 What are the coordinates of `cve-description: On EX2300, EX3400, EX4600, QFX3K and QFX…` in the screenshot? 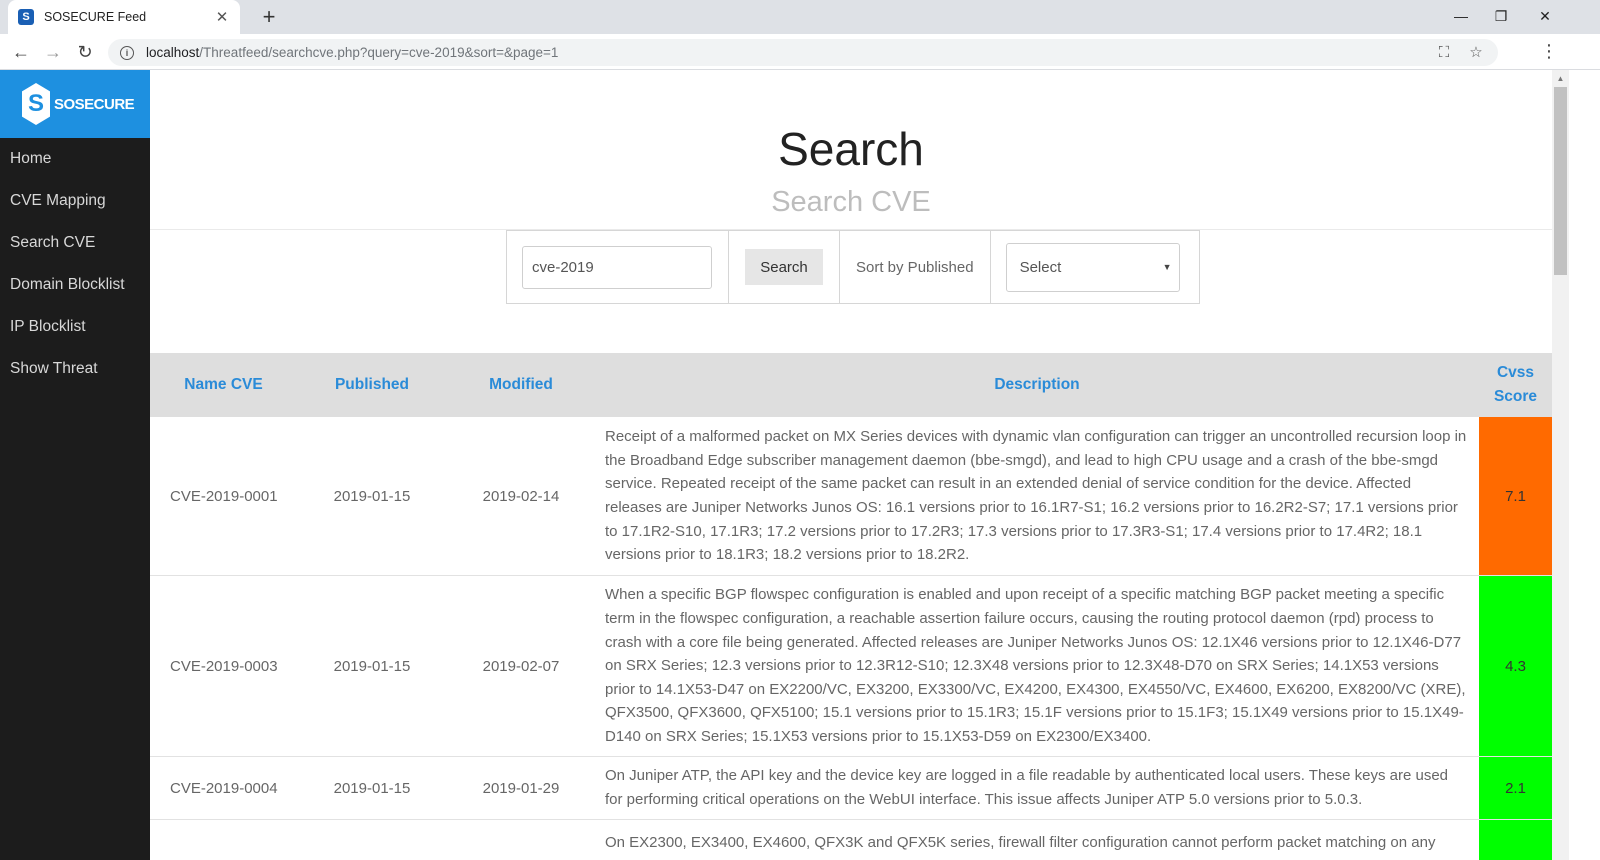 It's located at (1020, 842).